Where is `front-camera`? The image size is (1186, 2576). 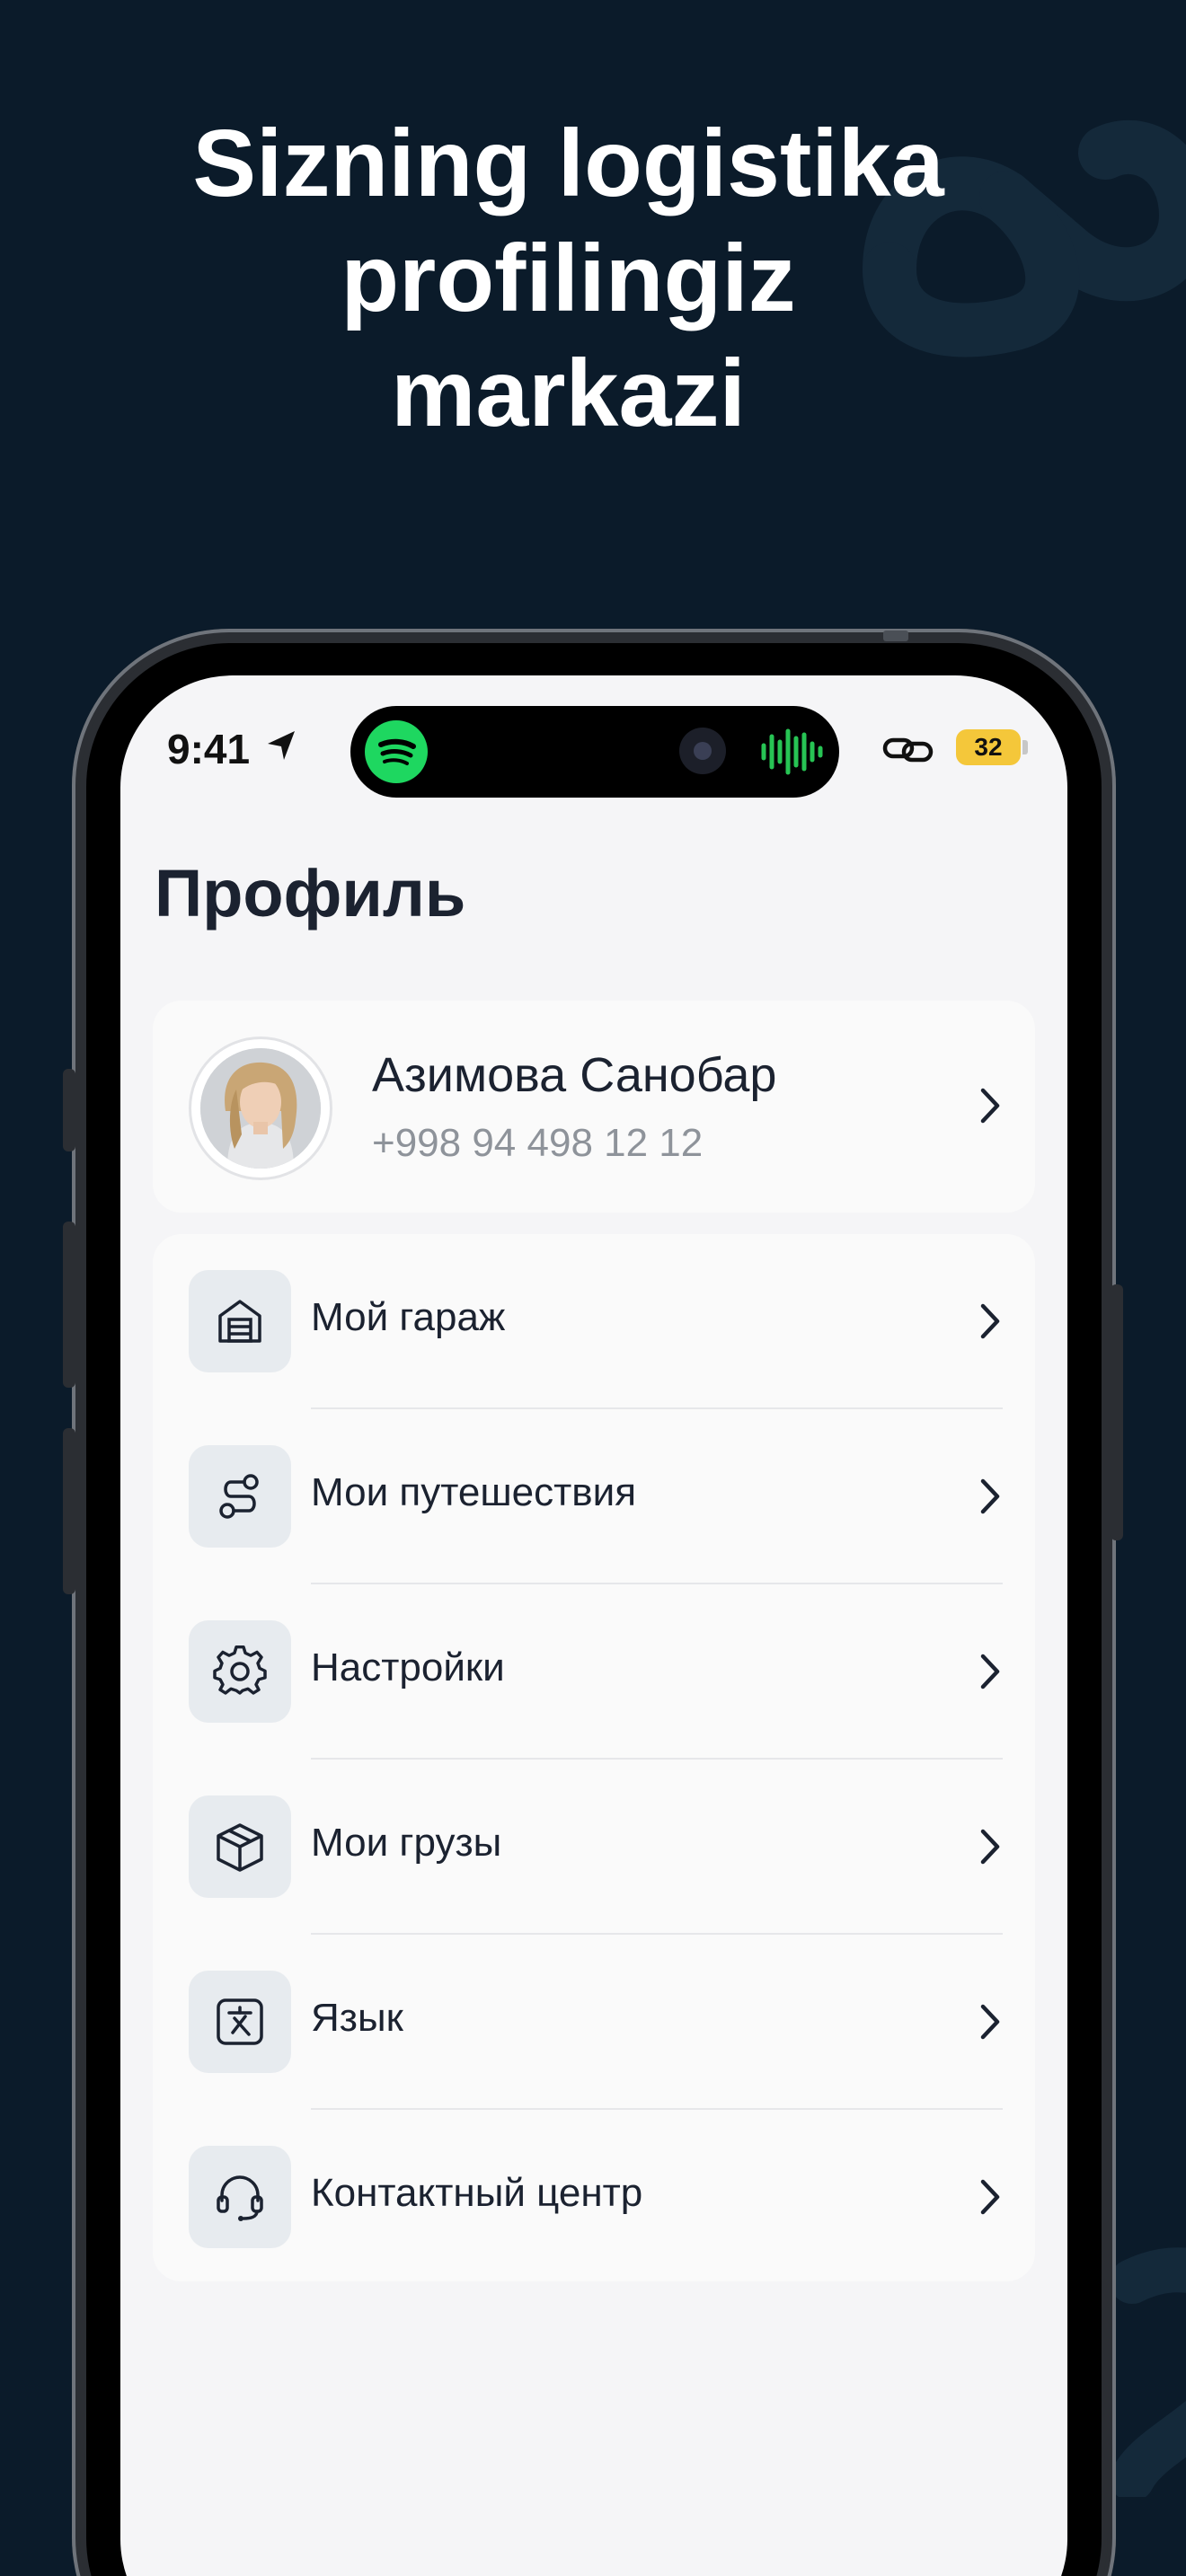
front-camera is located at coordinates (702, 751).